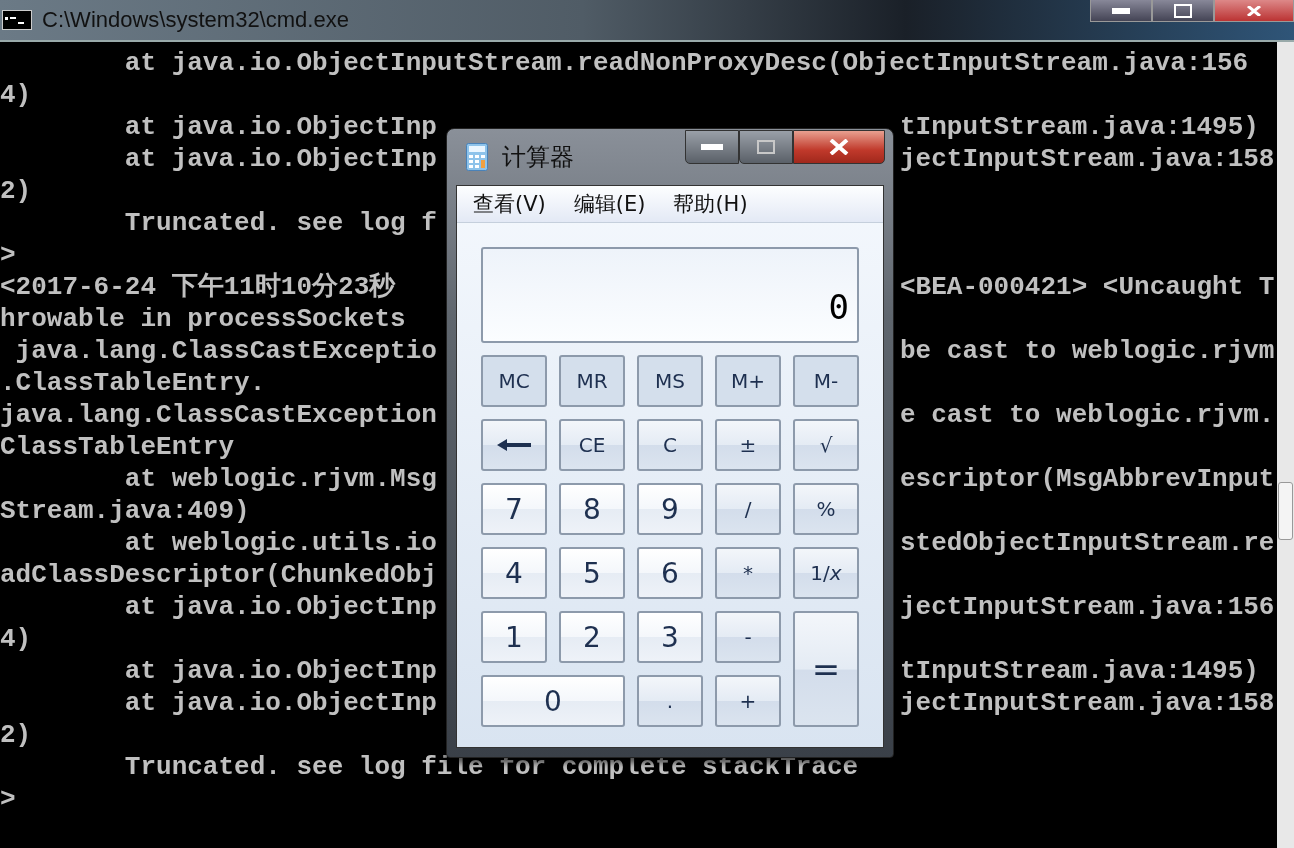 This screenshot has height=848, width=1294. Describe the element at coordinates (748, 637) in the screenshot. I see `function-key: -` at that location.